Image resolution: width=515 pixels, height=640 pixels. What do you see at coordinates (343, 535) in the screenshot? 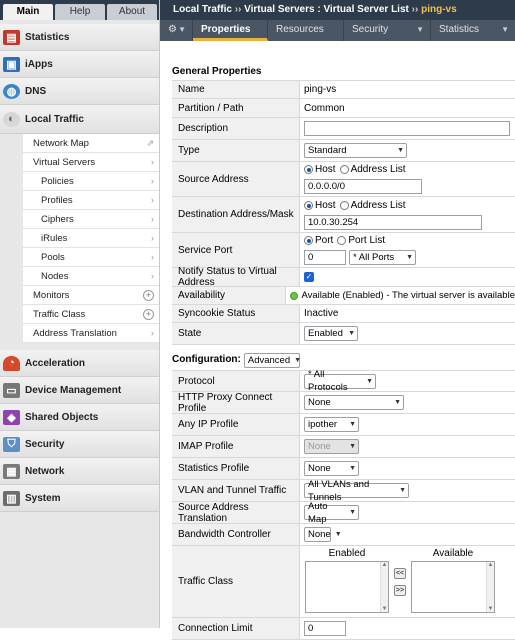
I see `row-bandwidth-controller: Bandwidth Controller None ▼` at bounding box center [343, 535].